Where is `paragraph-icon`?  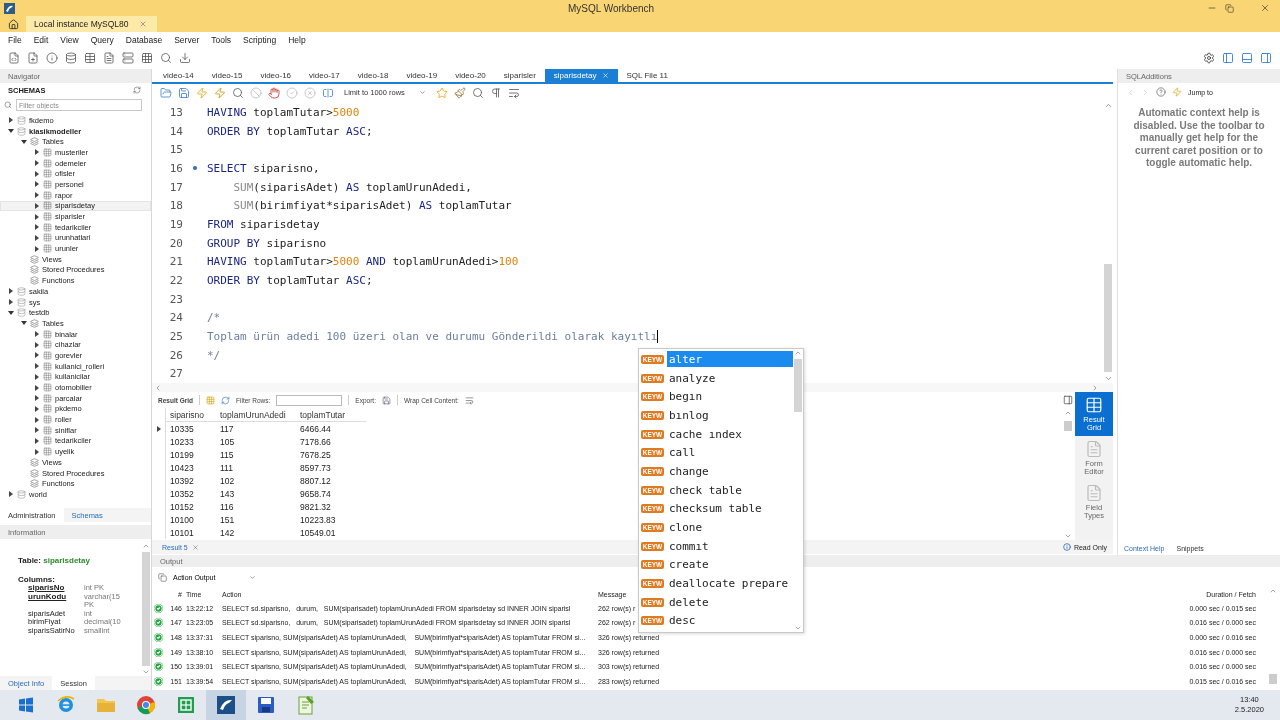
paragraph-icon is located at coordinates (495, 92).